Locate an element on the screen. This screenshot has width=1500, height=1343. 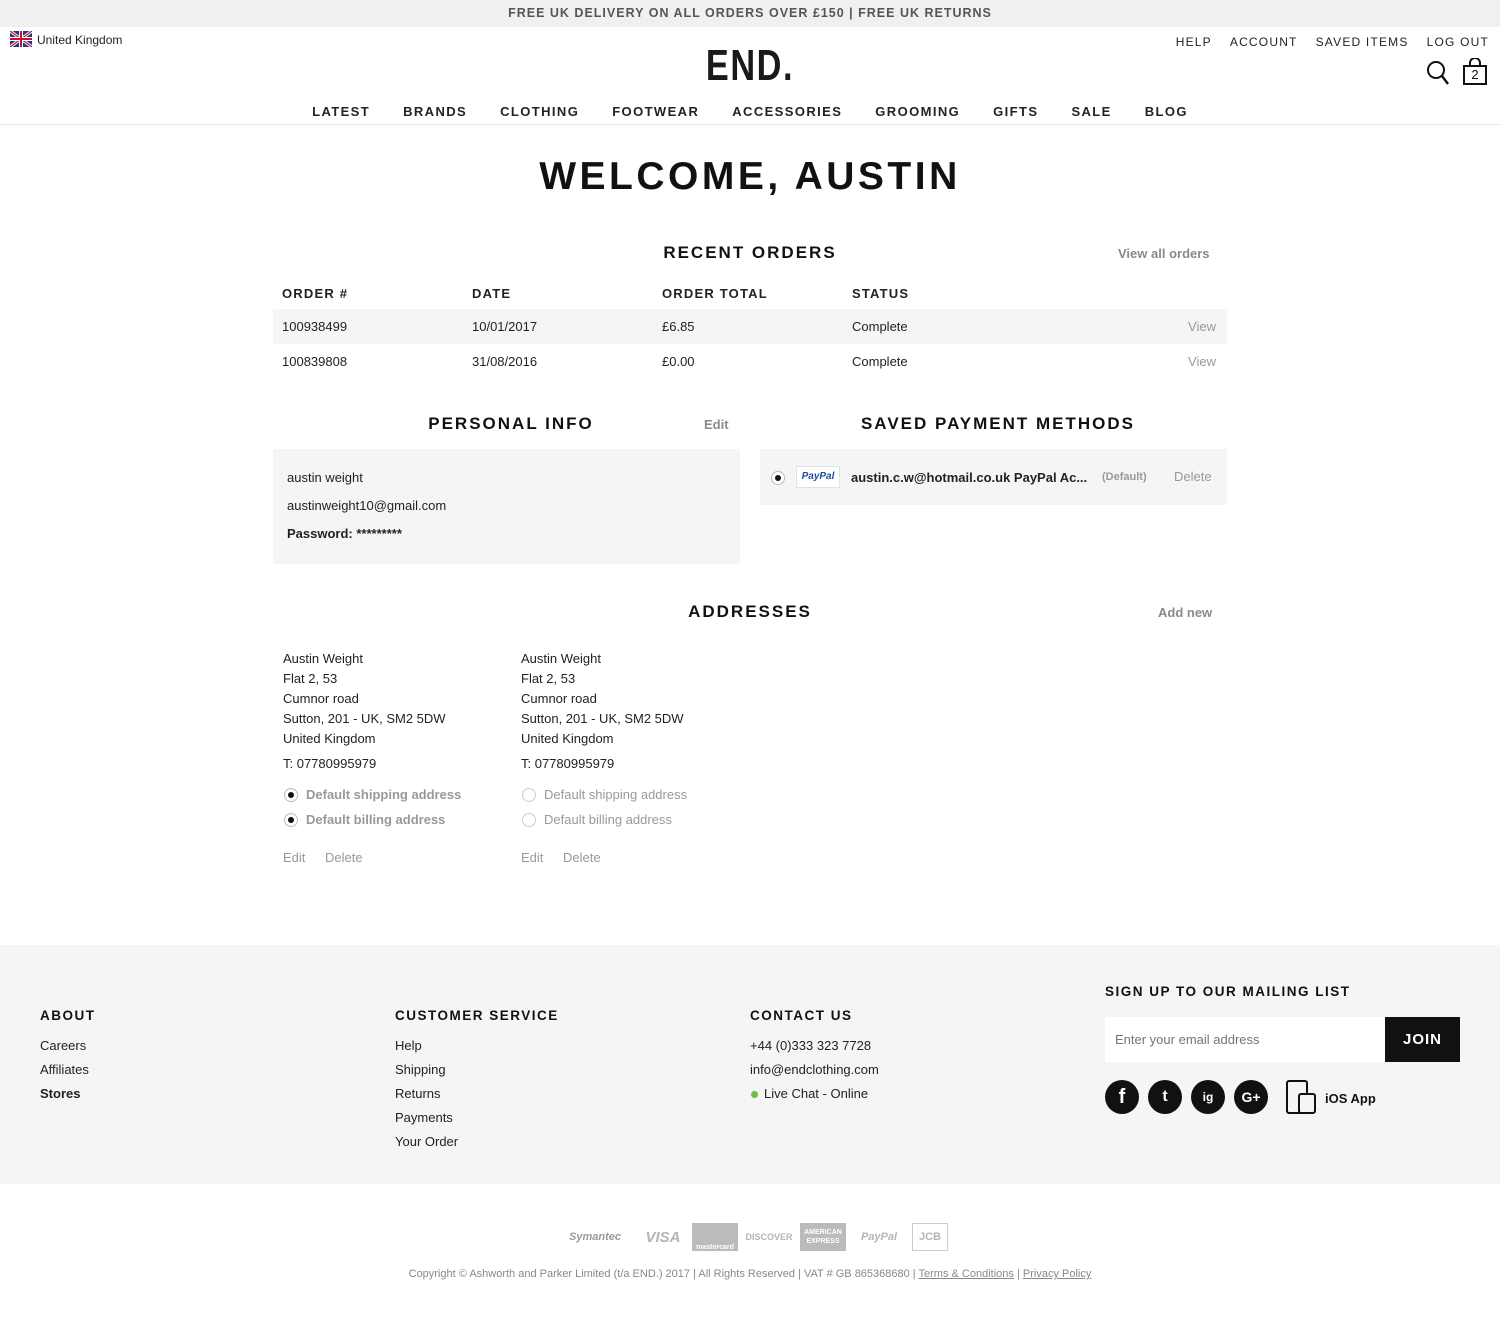
footer-phone-link: +44 (0)333 323 7728 is located at coordinates (810, 1045).